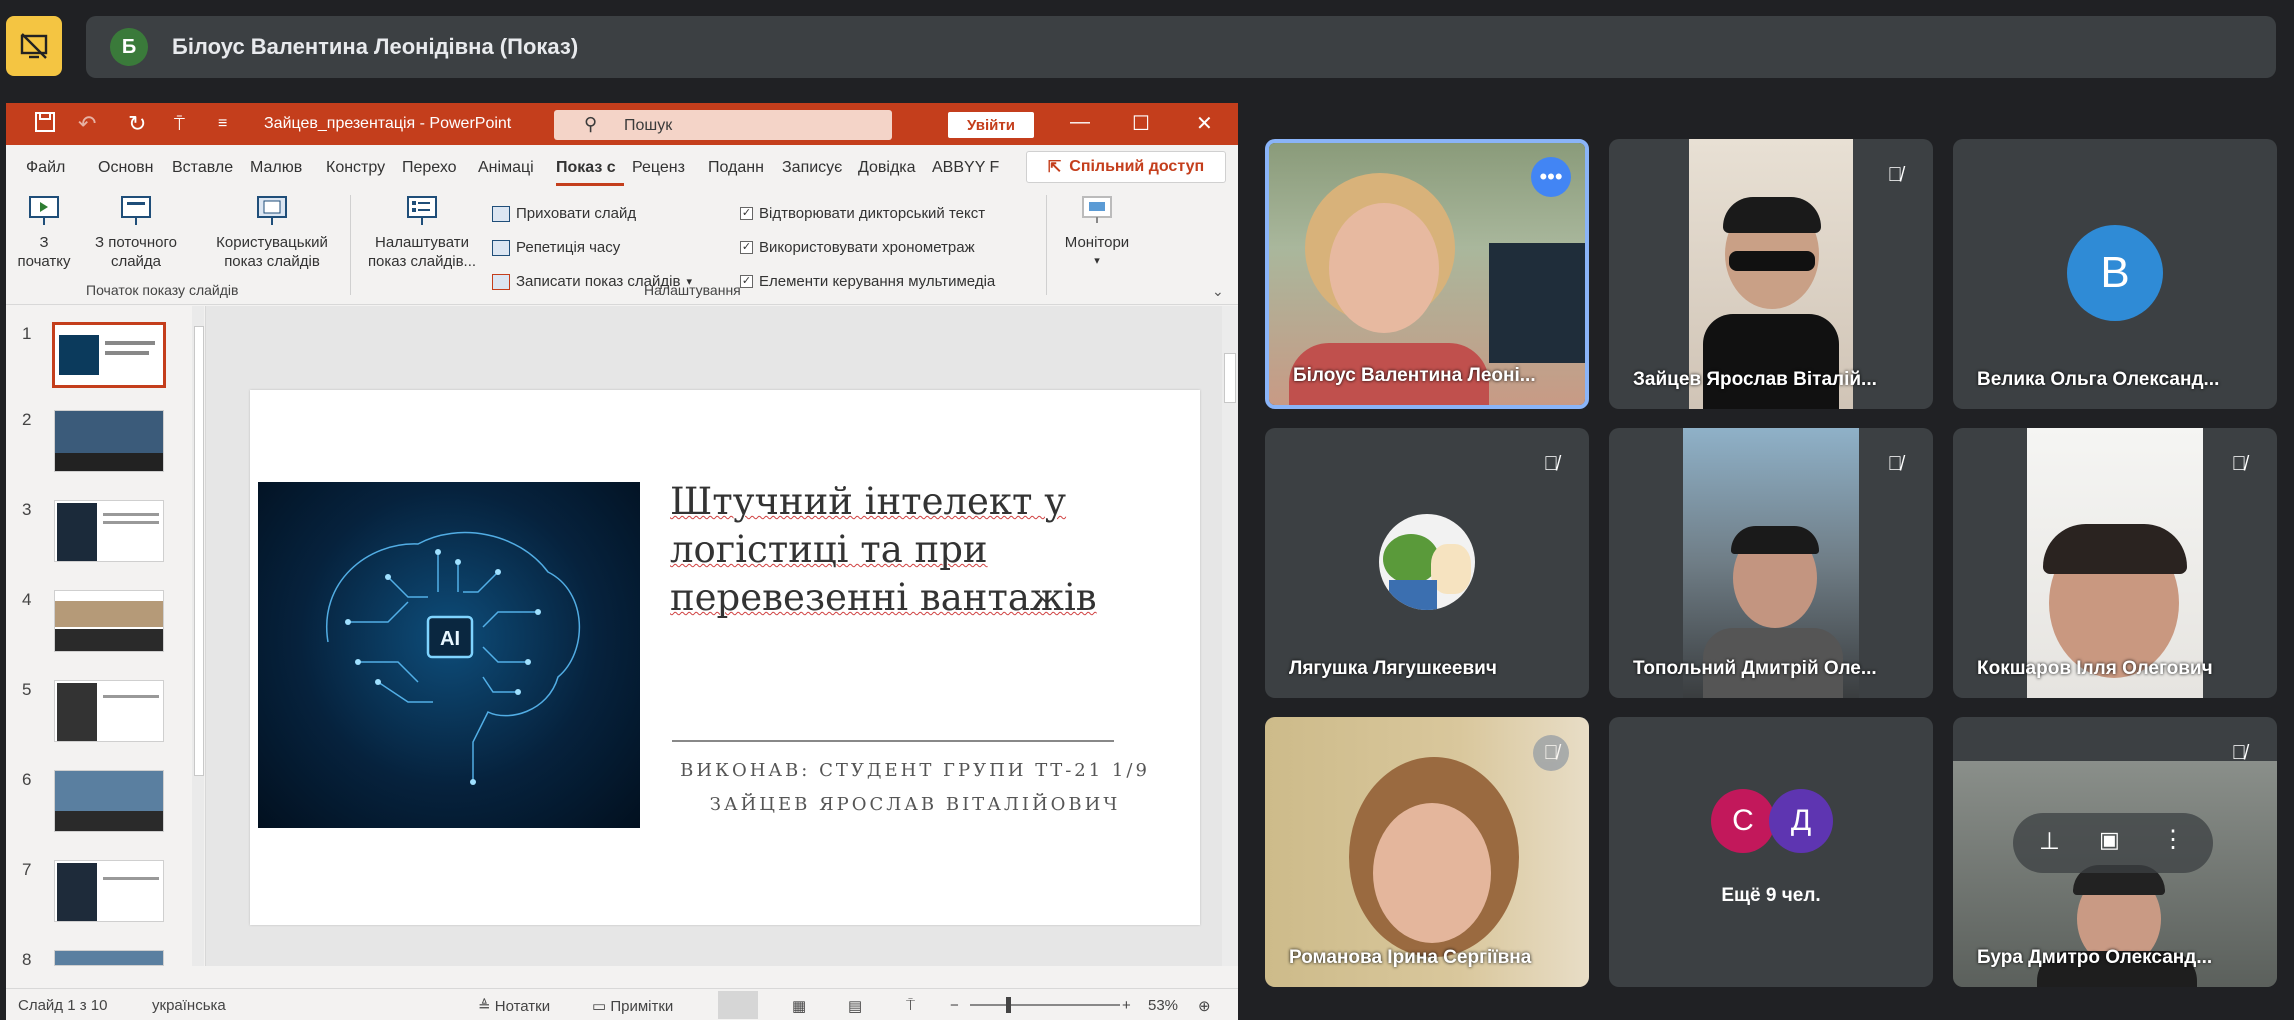 This screenshot has width=2294, height=1020. What do you see at coordinates (648, 125) in the screenshot?
I see `search-placeholder: Пошук` at bounding box center [648, 125].